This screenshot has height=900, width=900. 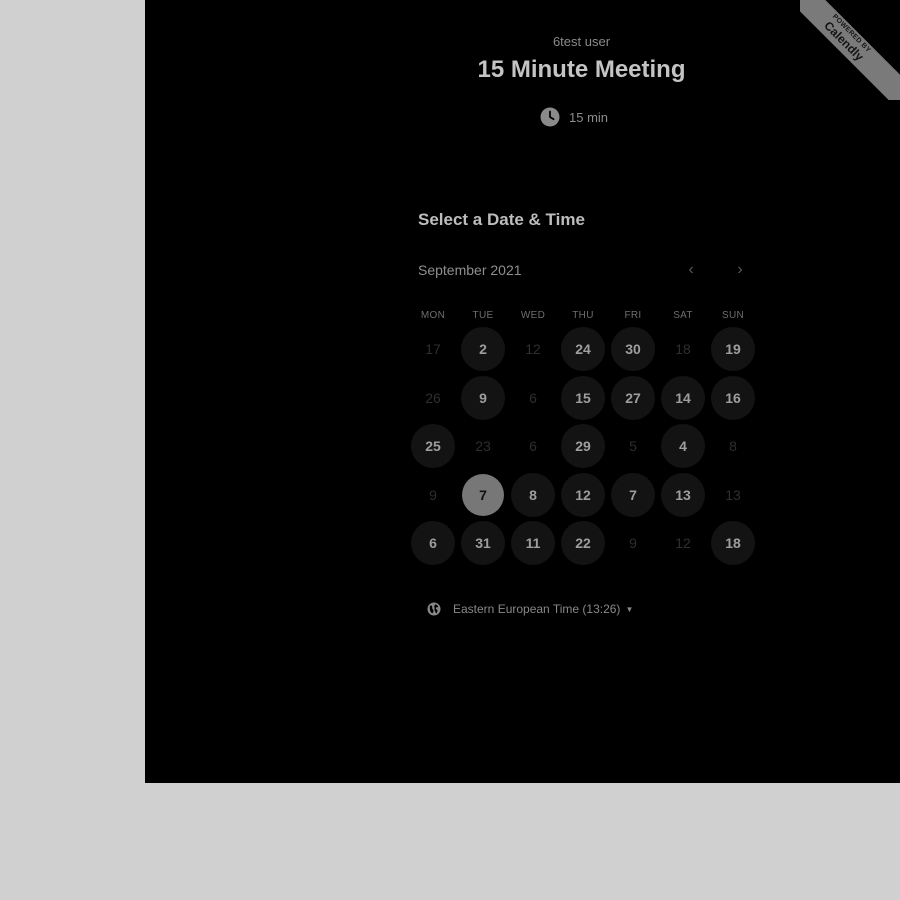 What do you see at coordinates (501, 219) in the screenshot?
I see `select-date-heading: Select a Date & Time` at bounding box center [501, 219].